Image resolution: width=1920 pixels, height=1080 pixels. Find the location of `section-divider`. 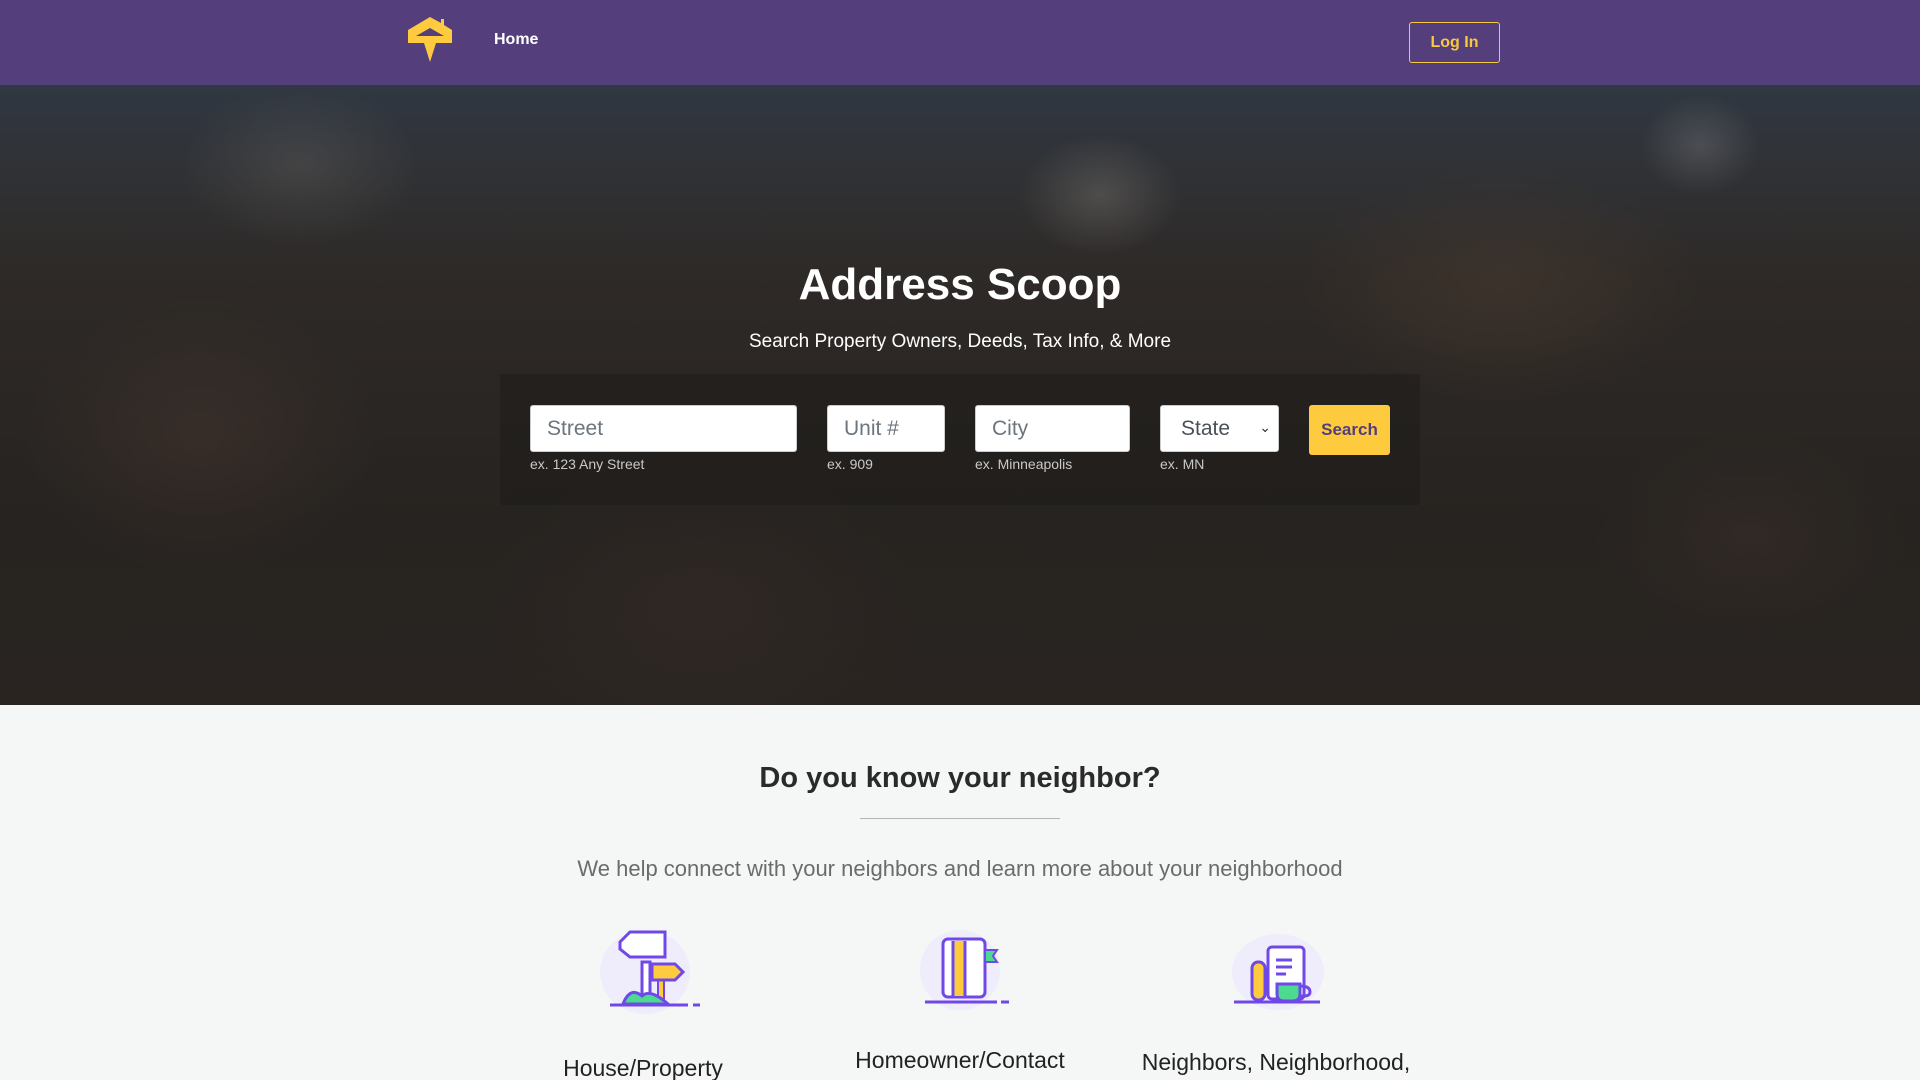

section-divider is located at coordinates (960, 818).